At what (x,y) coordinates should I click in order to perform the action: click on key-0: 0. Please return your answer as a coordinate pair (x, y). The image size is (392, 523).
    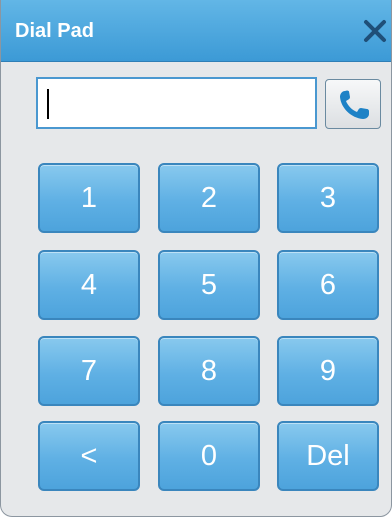
    Looking at the image, I should click on (209, 456).